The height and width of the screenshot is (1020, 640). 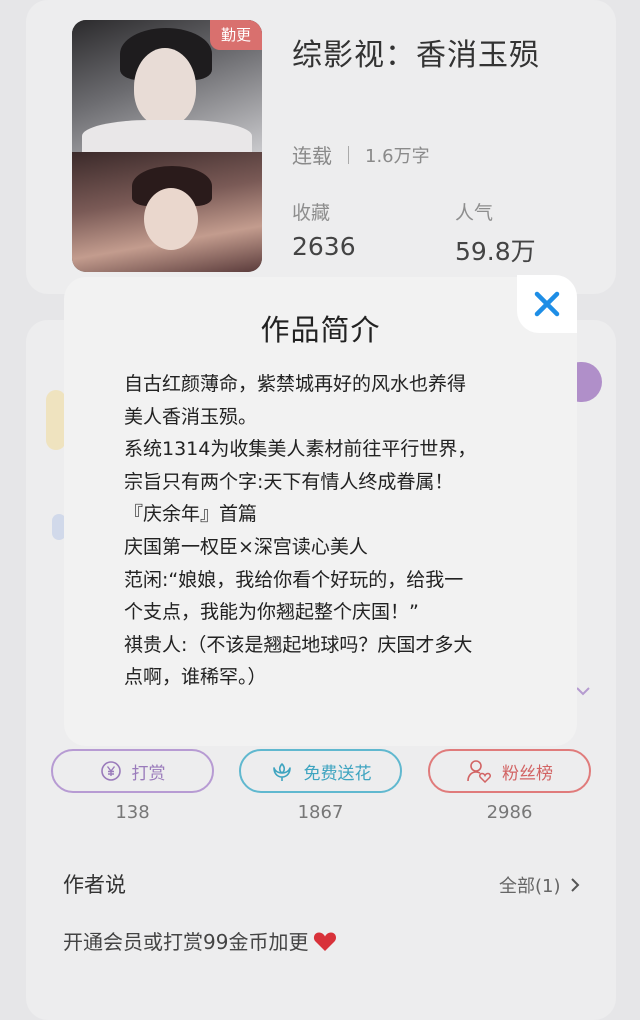 What do you see at coordinates (167, 146) in the screenshot?
I see `book-cover: 勤更` at bounding box center [167, 146].